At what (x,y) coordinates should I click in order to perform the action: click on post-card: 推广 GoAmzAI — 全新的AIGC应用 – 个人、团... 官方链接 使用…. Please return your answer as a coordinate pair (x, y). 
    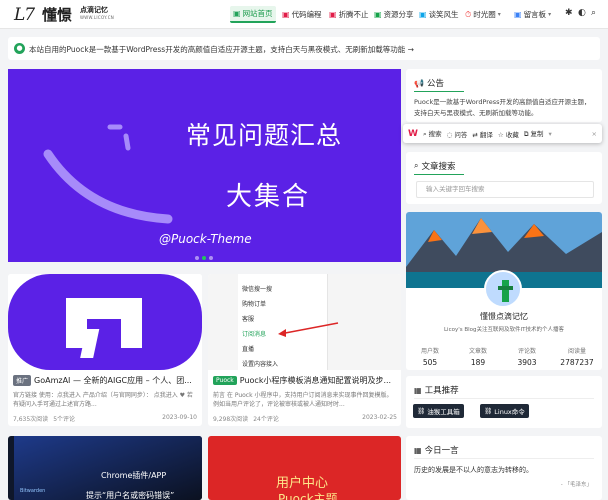
    Looking at the image, I should click on (105, 350).